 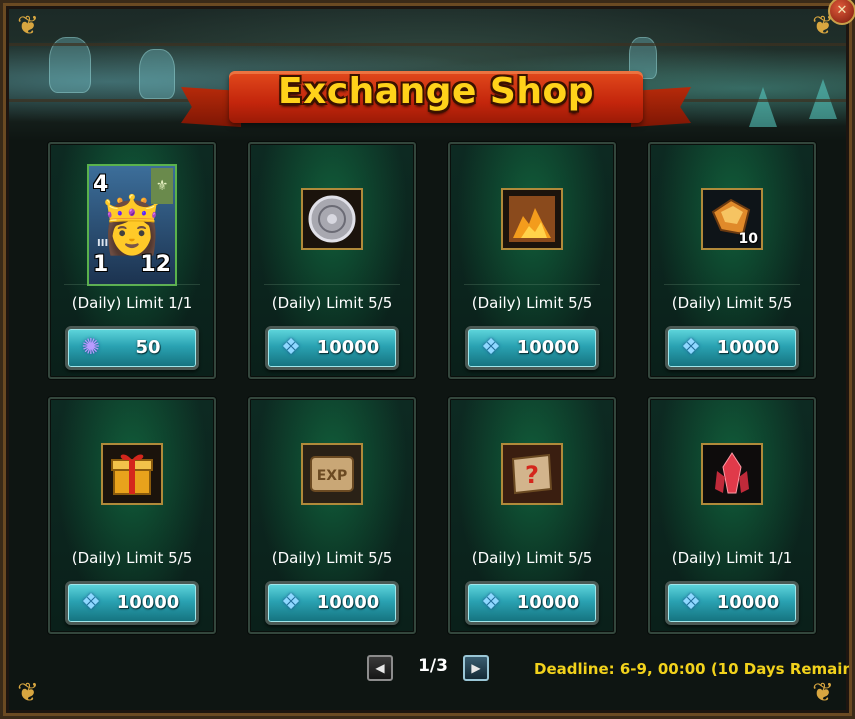 I want to click on arrow-right-icon: ▶, so click(x=476, y=668).